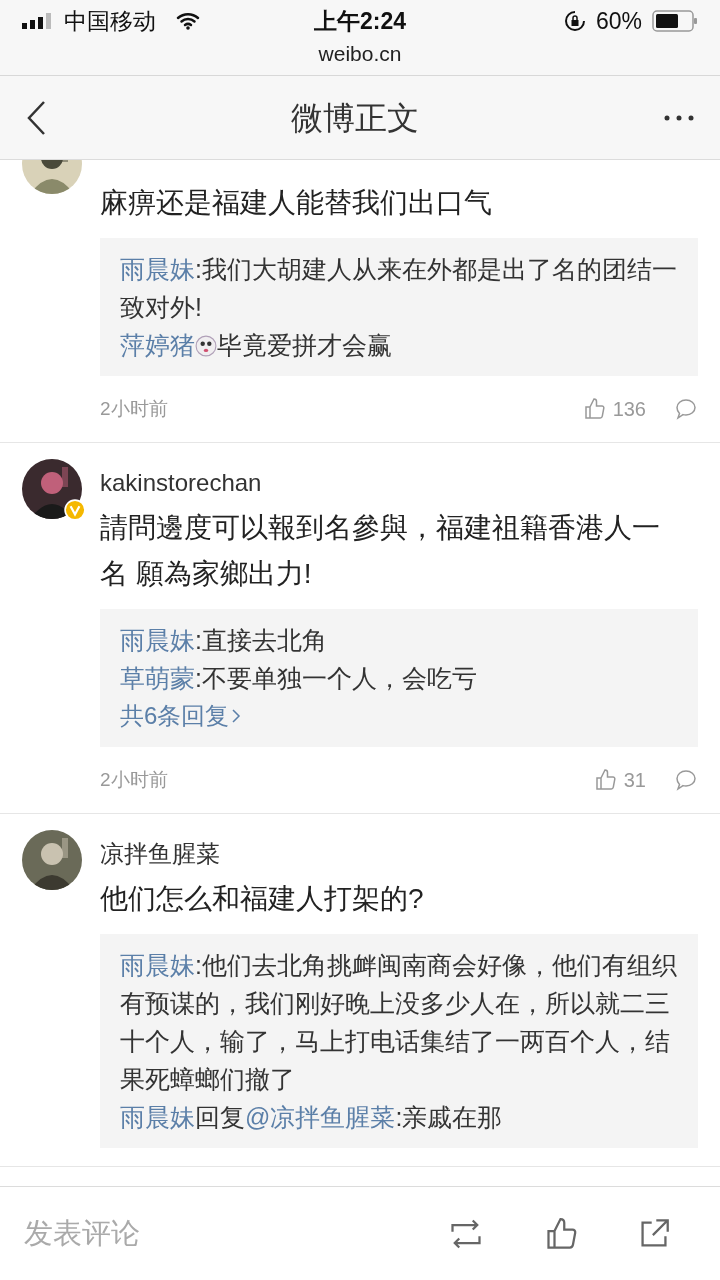 This screenshot has width=720, height=1280. What do you see at coordinates (188, 21) in the screenshot?
I see `wifi-icon` at bounding box center [188, 21].